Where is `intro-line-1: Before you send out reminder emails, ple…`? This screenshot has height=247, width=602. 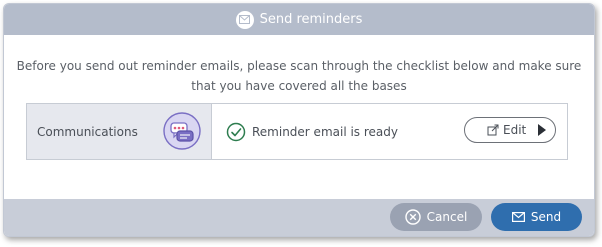
intro-line-1: Before you send out reminder emails, ple… is located at coordinates (299, 66).